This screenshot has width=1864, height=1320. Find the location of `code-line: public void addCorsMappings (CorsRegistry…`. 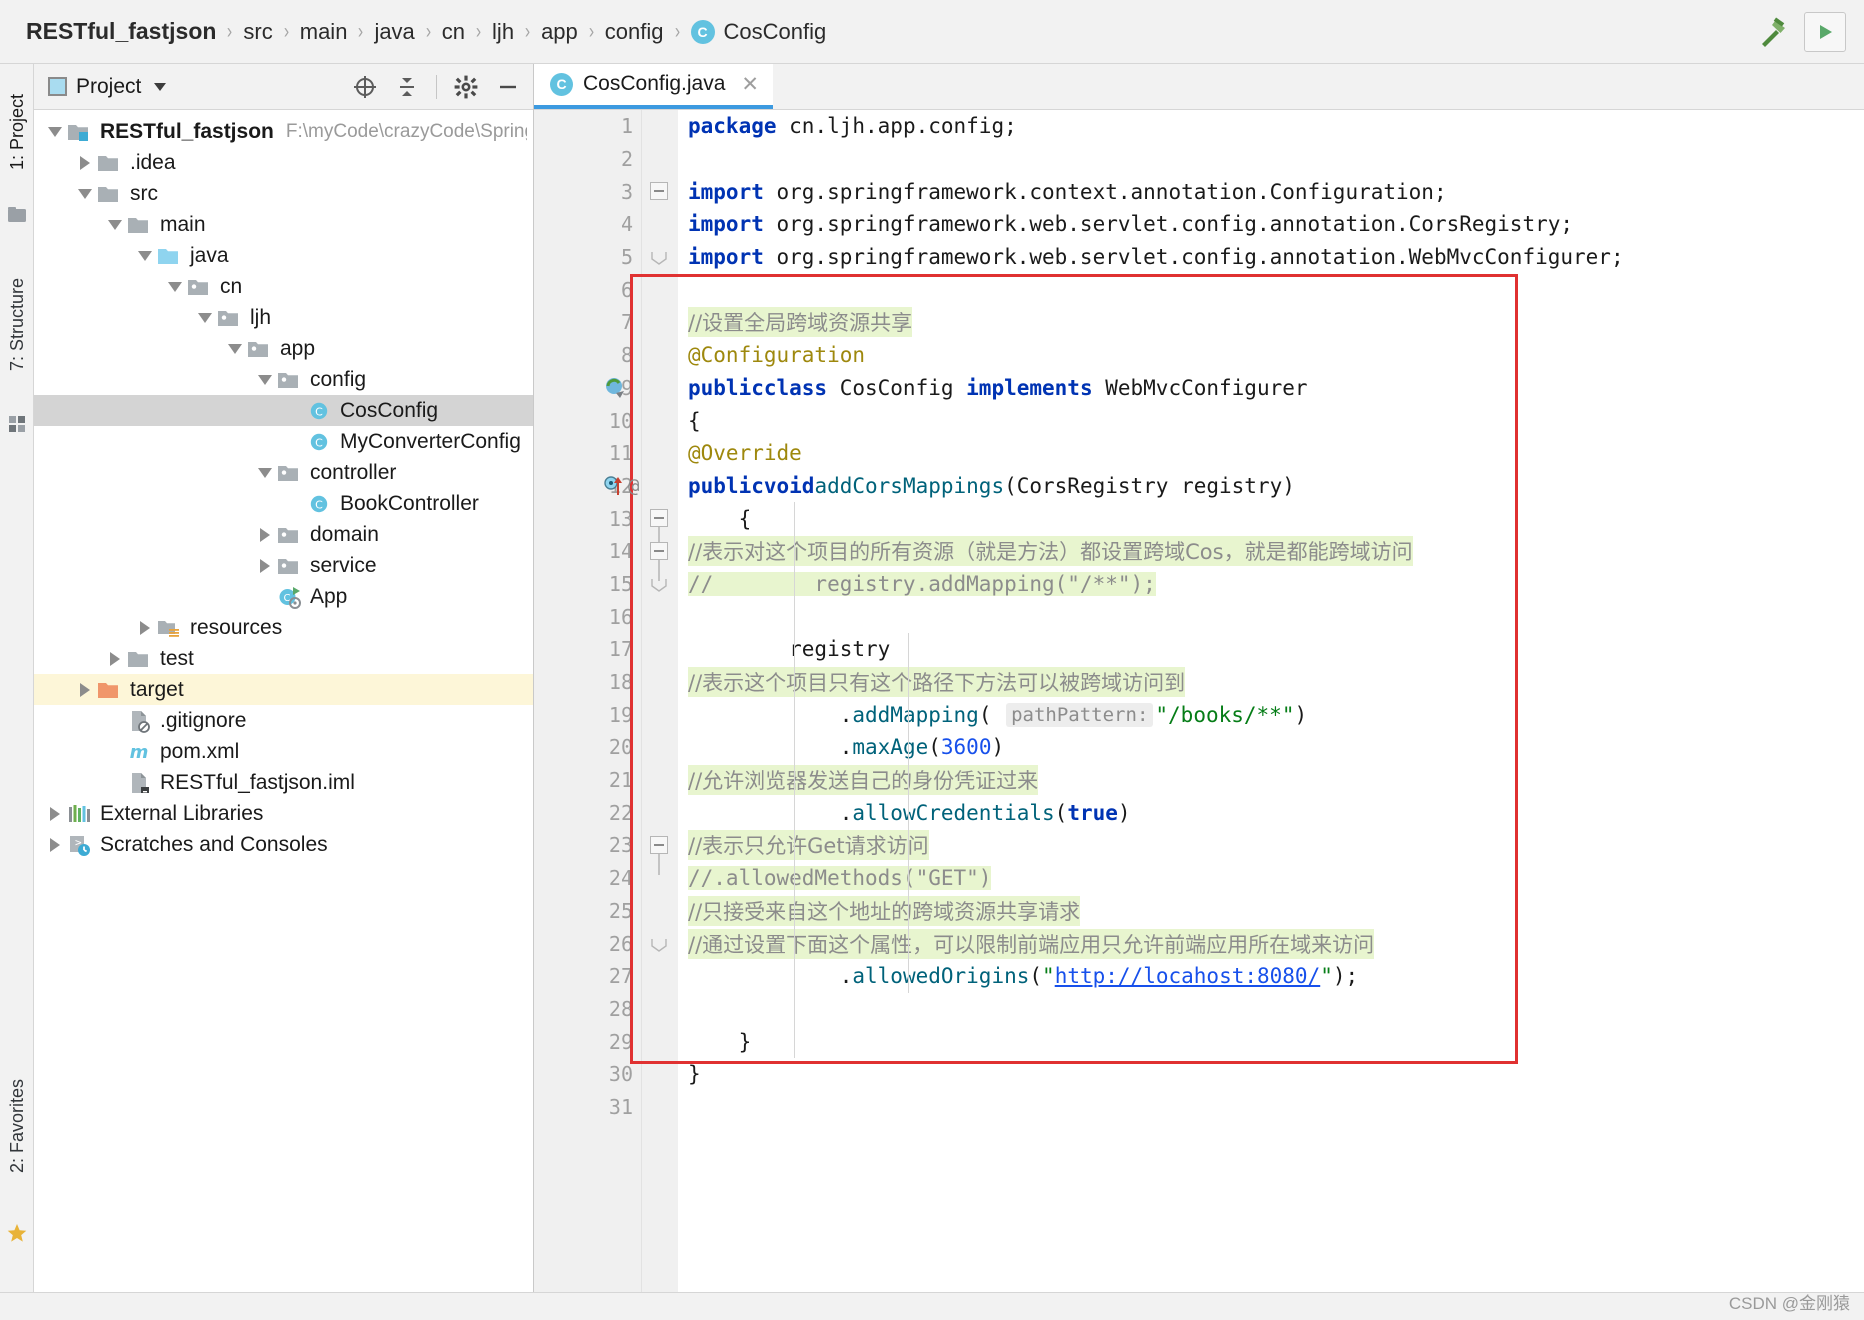

code-line: public void addCorsMappings (CorsRegistry… is located at coordinates (1271, 486).